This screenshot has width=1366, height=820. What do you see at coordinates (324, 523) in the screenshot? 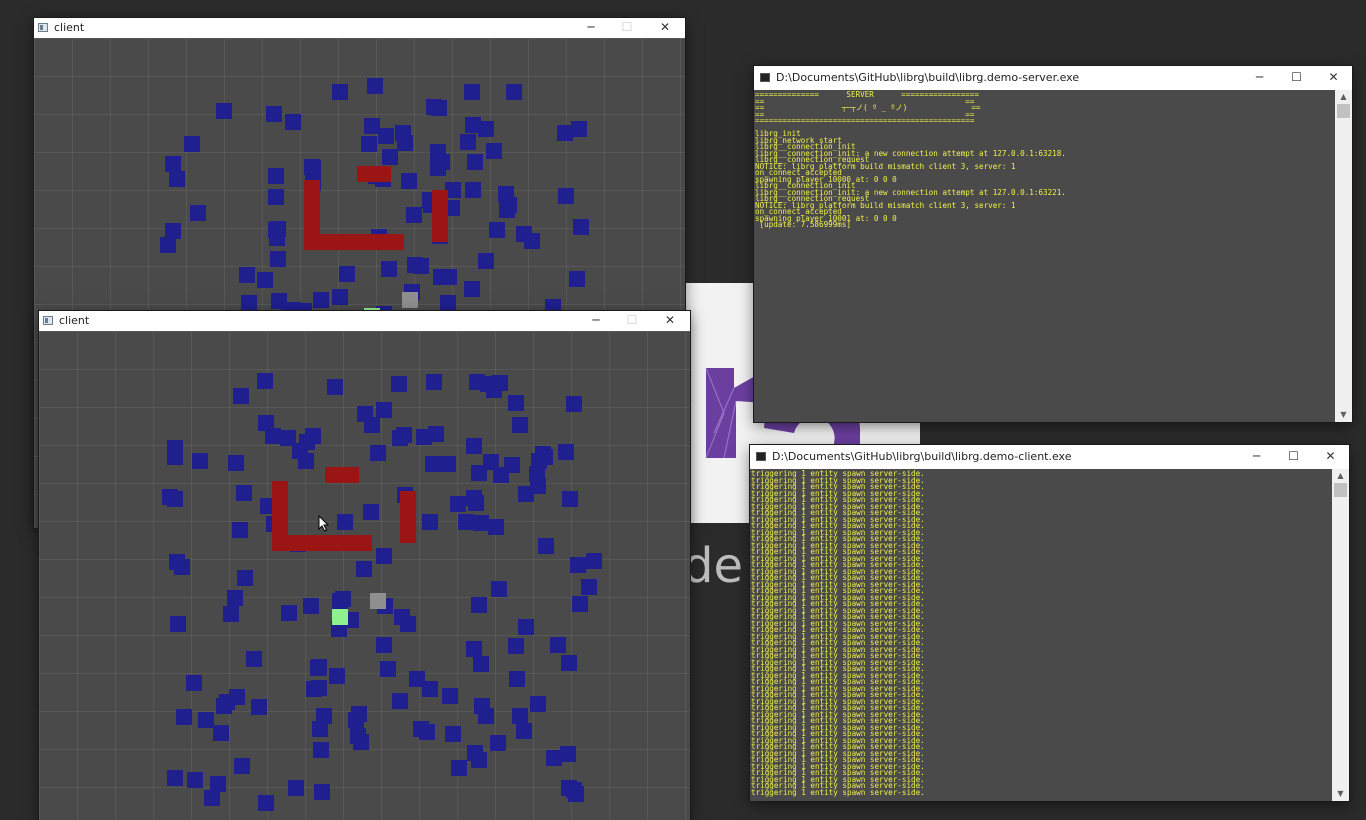
I see `mouse-cursor-icon` at bounding box center [324, 523].